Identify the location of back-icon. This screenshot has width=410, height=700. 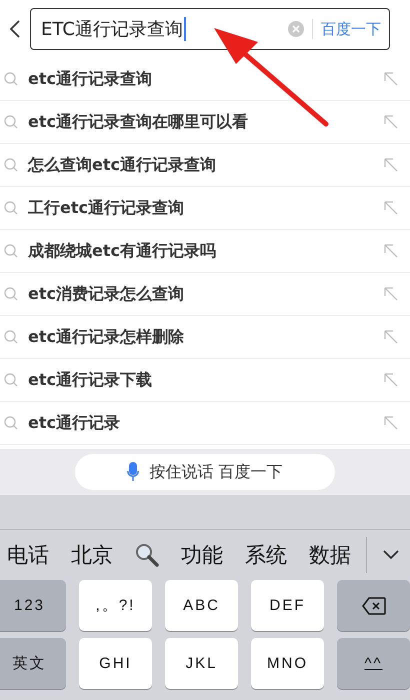
(15, 29).